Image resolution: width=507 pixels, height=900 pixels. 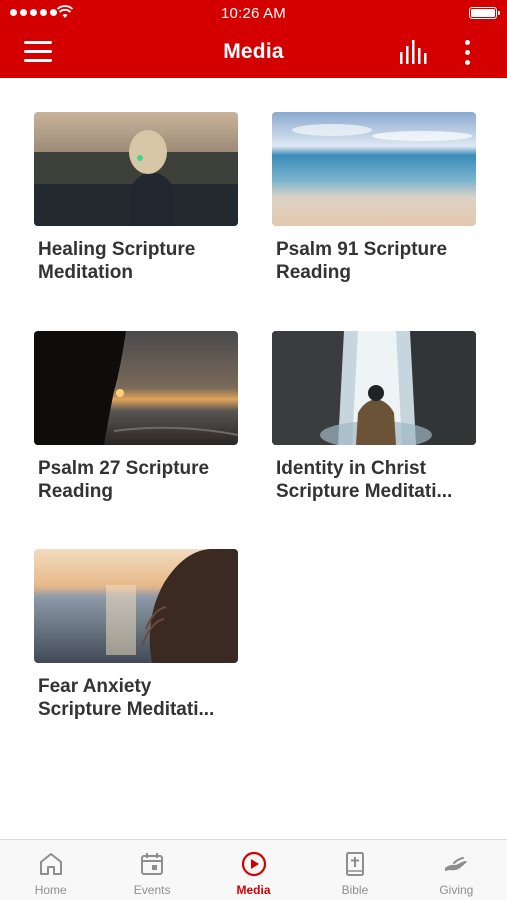 What do you see at coordinates (253, 52) in the screenshot?
I see `nav-bar: Media` at bounding box center [253, 52].